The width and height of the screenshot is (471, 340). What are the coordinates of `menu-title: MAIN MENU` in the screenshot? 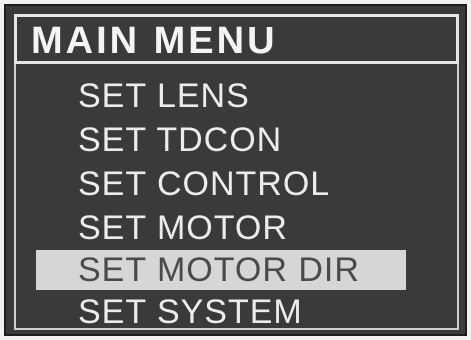 It's located at (154, 41).